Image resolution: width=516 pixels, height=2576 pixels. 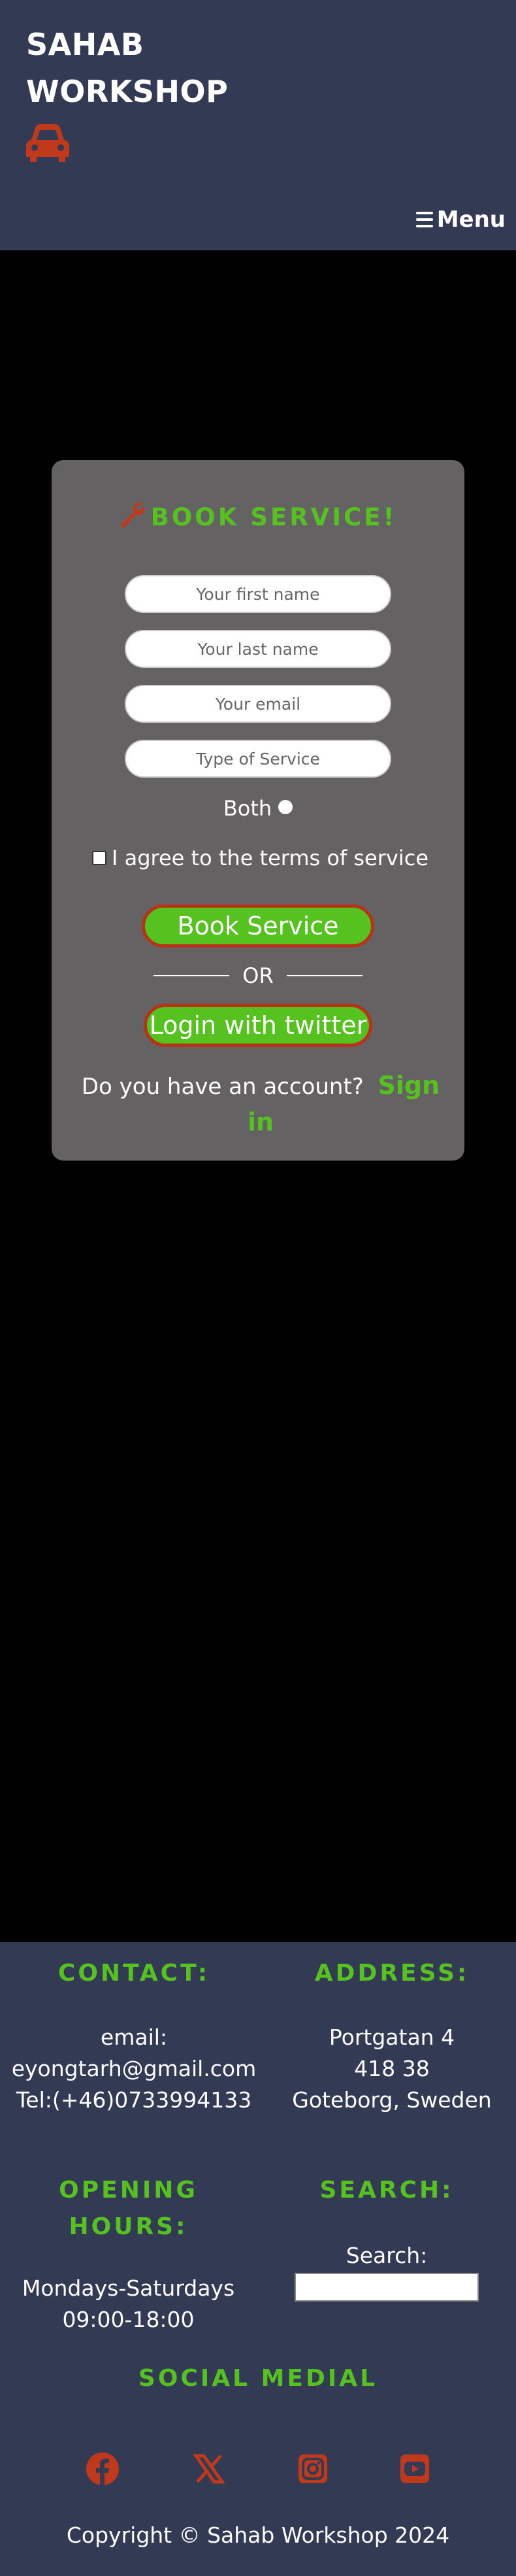 What do you see at coordinates (261, 1104) in the screenshot?
I see `account-prompt: Do you have an account? Sign in` at bounding box center [261, 1104].